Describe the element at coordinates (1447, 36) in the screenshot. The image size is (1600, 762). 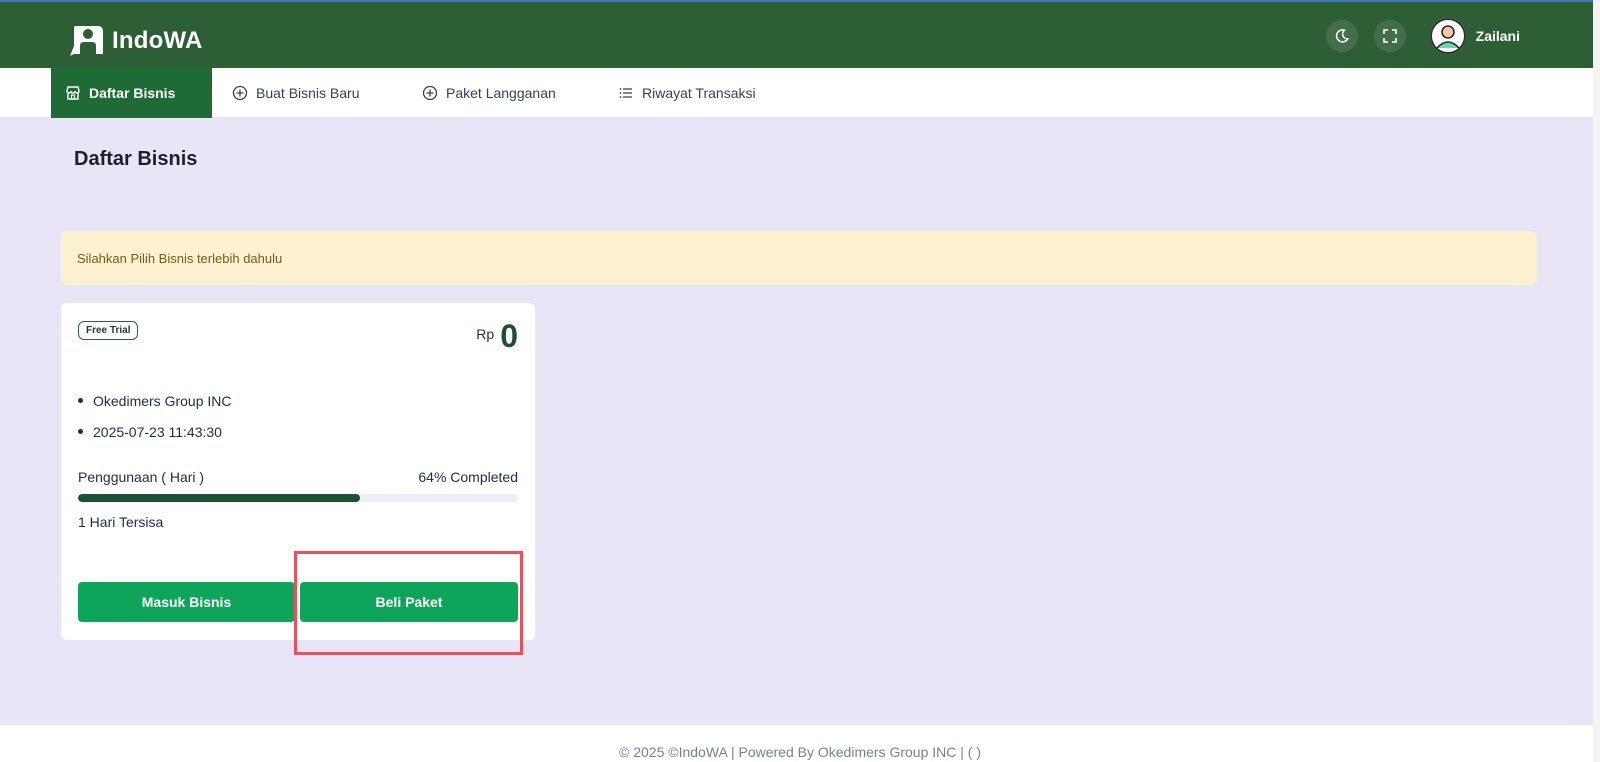
I see `user-avatar-icon` at that location.